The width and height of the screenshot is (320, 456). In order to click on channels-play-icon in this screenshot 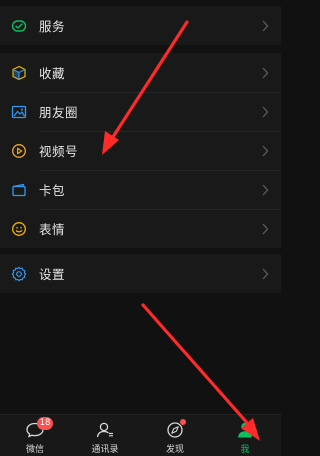, I will do `click(19, 151)`.